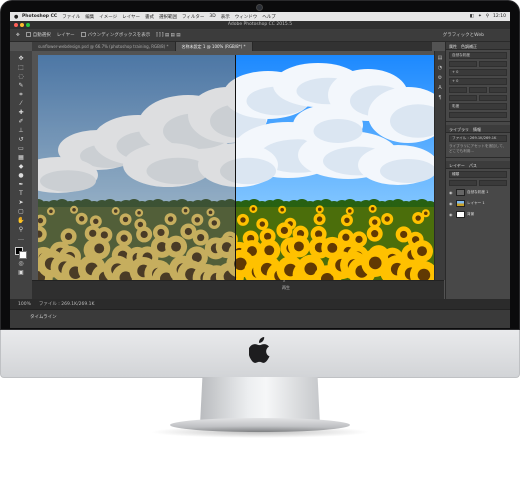  What do you see at coordinates (473, 165) in the screenshot?
I see `tab-paths: パス` at bounding box center [473, 165].